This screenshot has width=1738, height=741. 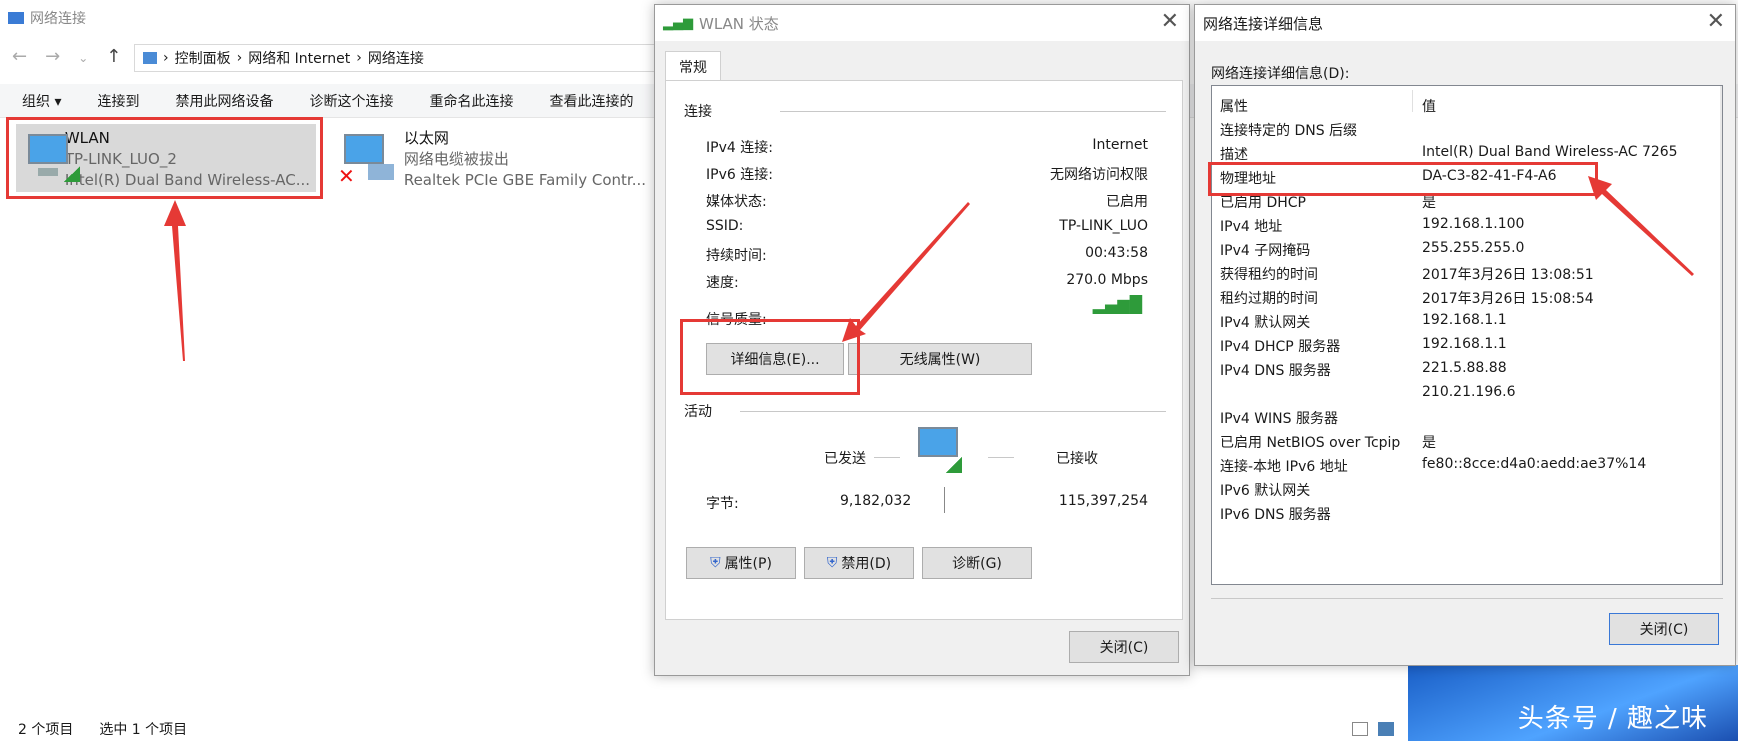 What do you see at coordinates (1077, 459) in the screenshot?
I see `received-label: 已接收` at bounding box center [1077, 459].